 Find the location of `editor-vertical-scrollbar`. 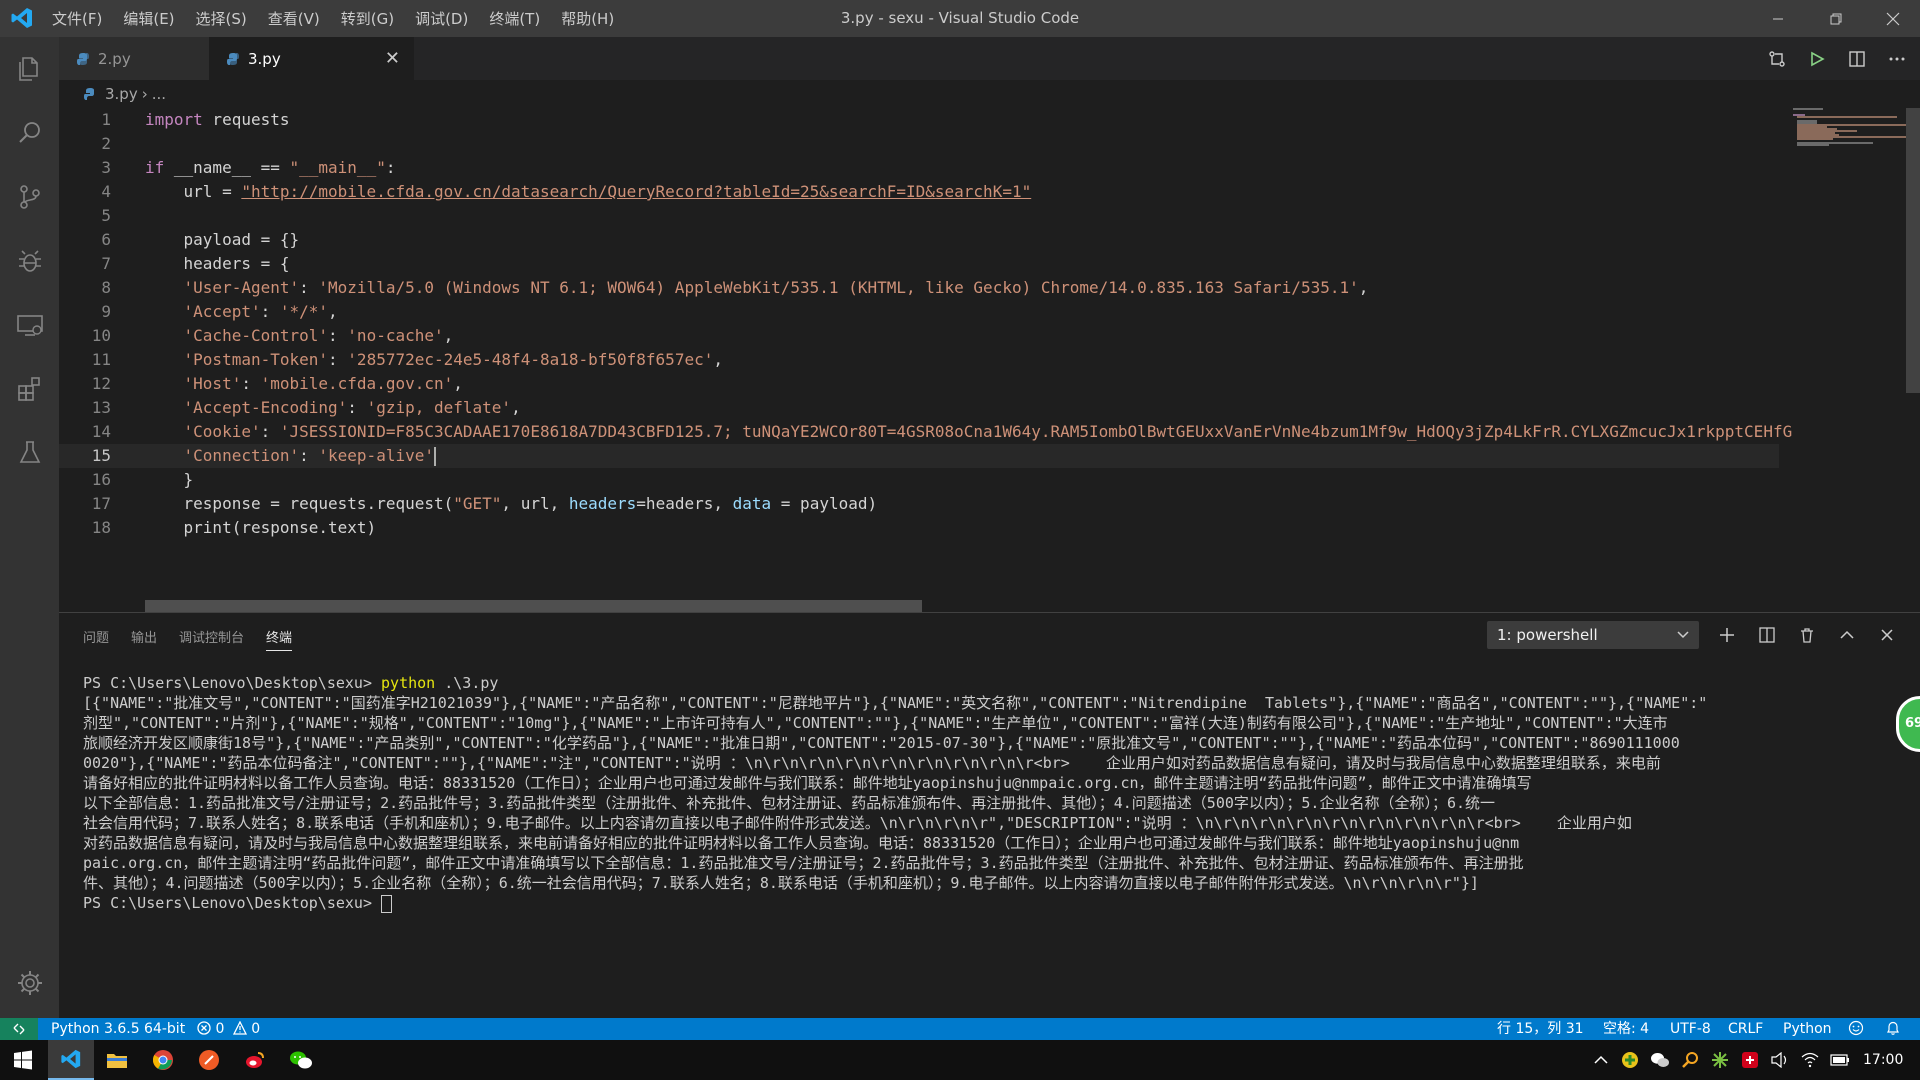

editor-vertical-scrollbar is located at coordinates (1913, 250).